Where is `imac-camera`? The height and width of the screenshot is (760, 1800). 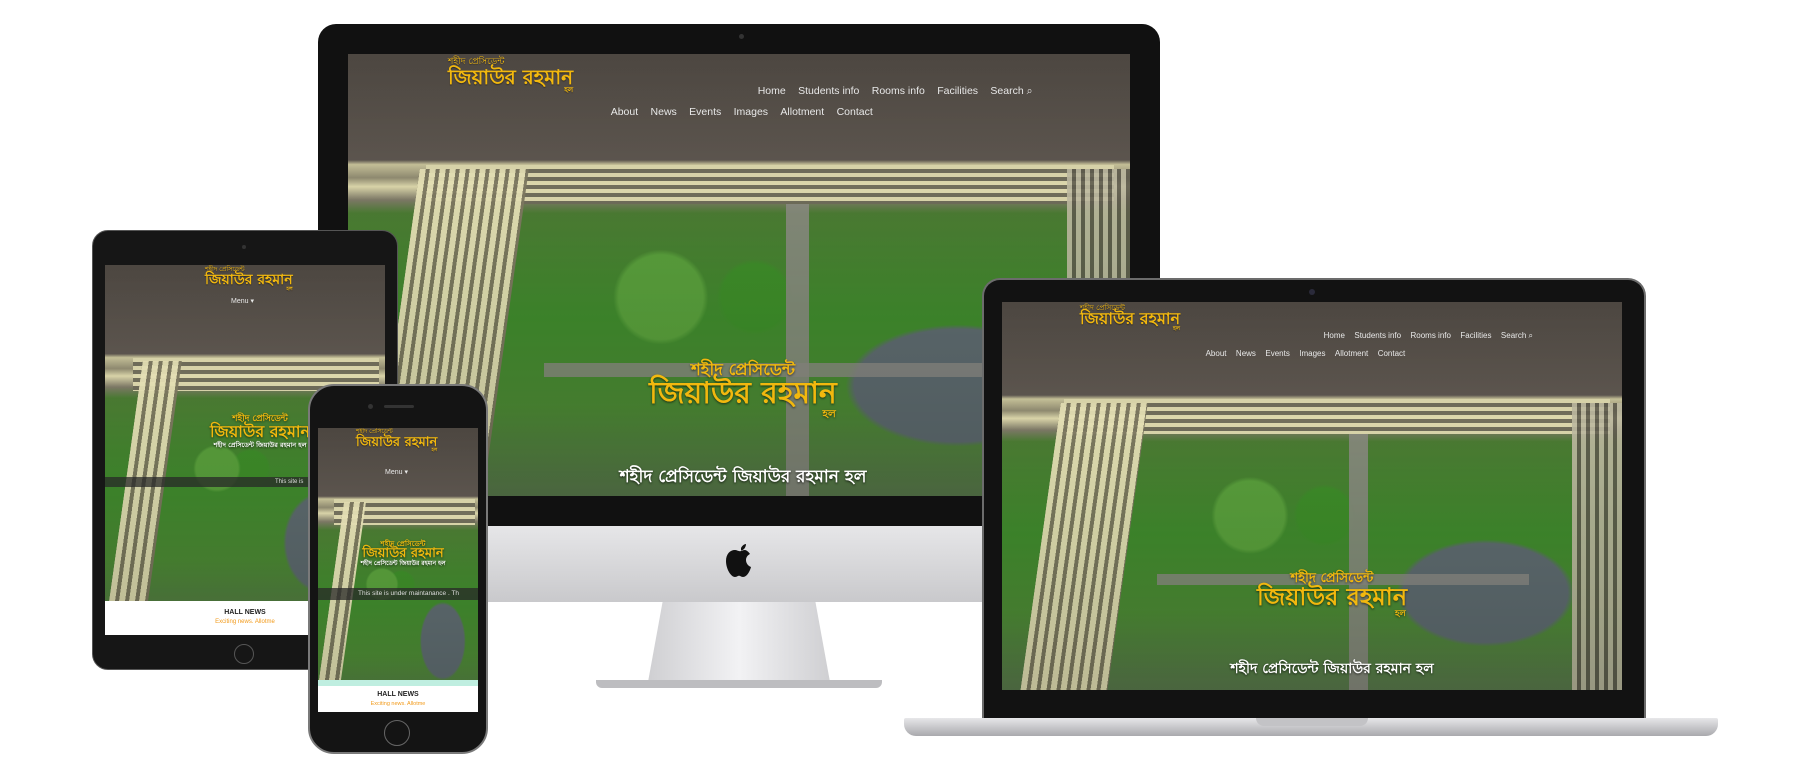
imac-camera is located at coordinates (741, 36).